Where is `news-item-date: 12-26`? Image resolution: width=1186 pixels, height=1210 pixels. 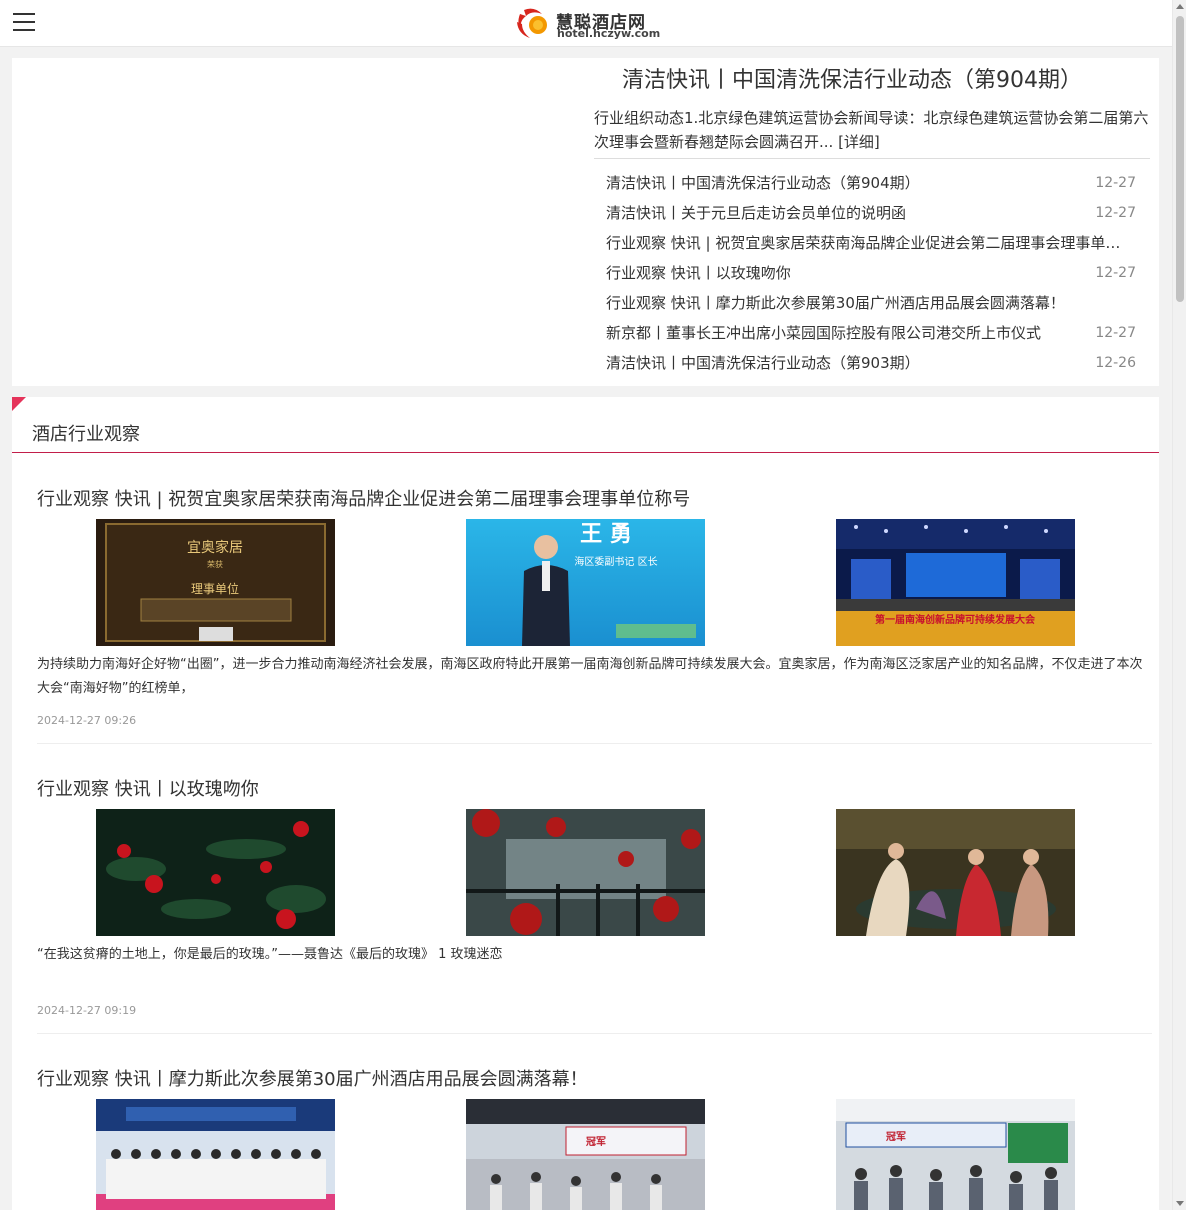
news-item-date: 12-26 is located at coordinates (1115, 363).